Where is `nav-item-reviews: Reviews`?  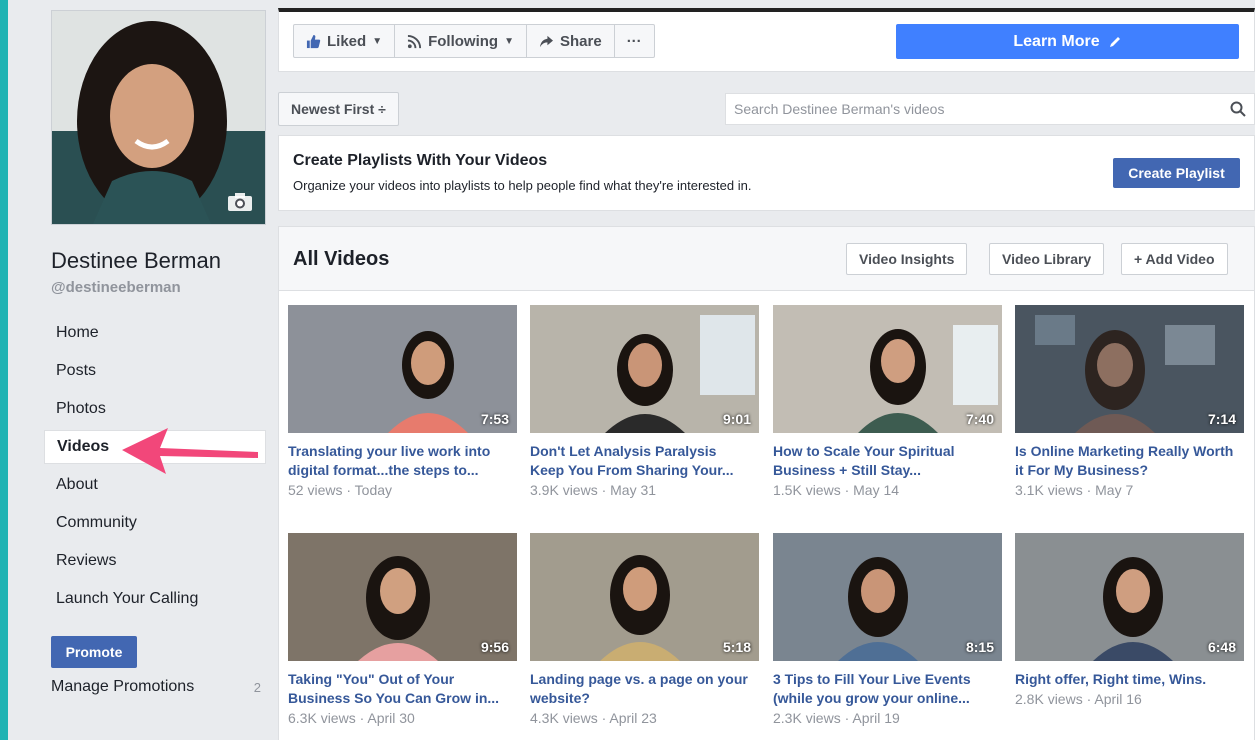
nav-item-reviews: Reviews is located at coordinates (155, 561).